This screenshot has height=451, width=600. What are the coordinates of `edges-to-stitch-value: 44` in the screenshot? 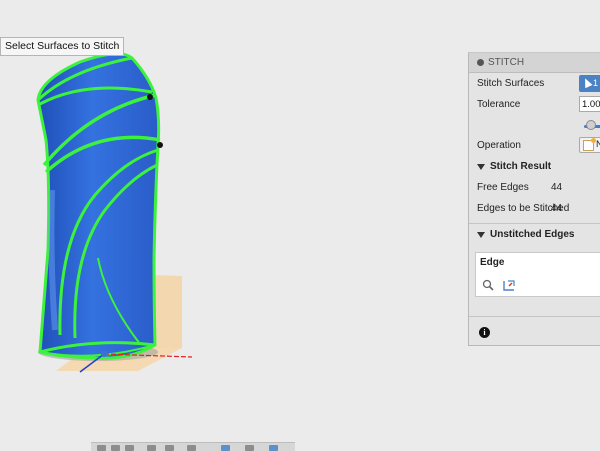 It's located at (557, 208).